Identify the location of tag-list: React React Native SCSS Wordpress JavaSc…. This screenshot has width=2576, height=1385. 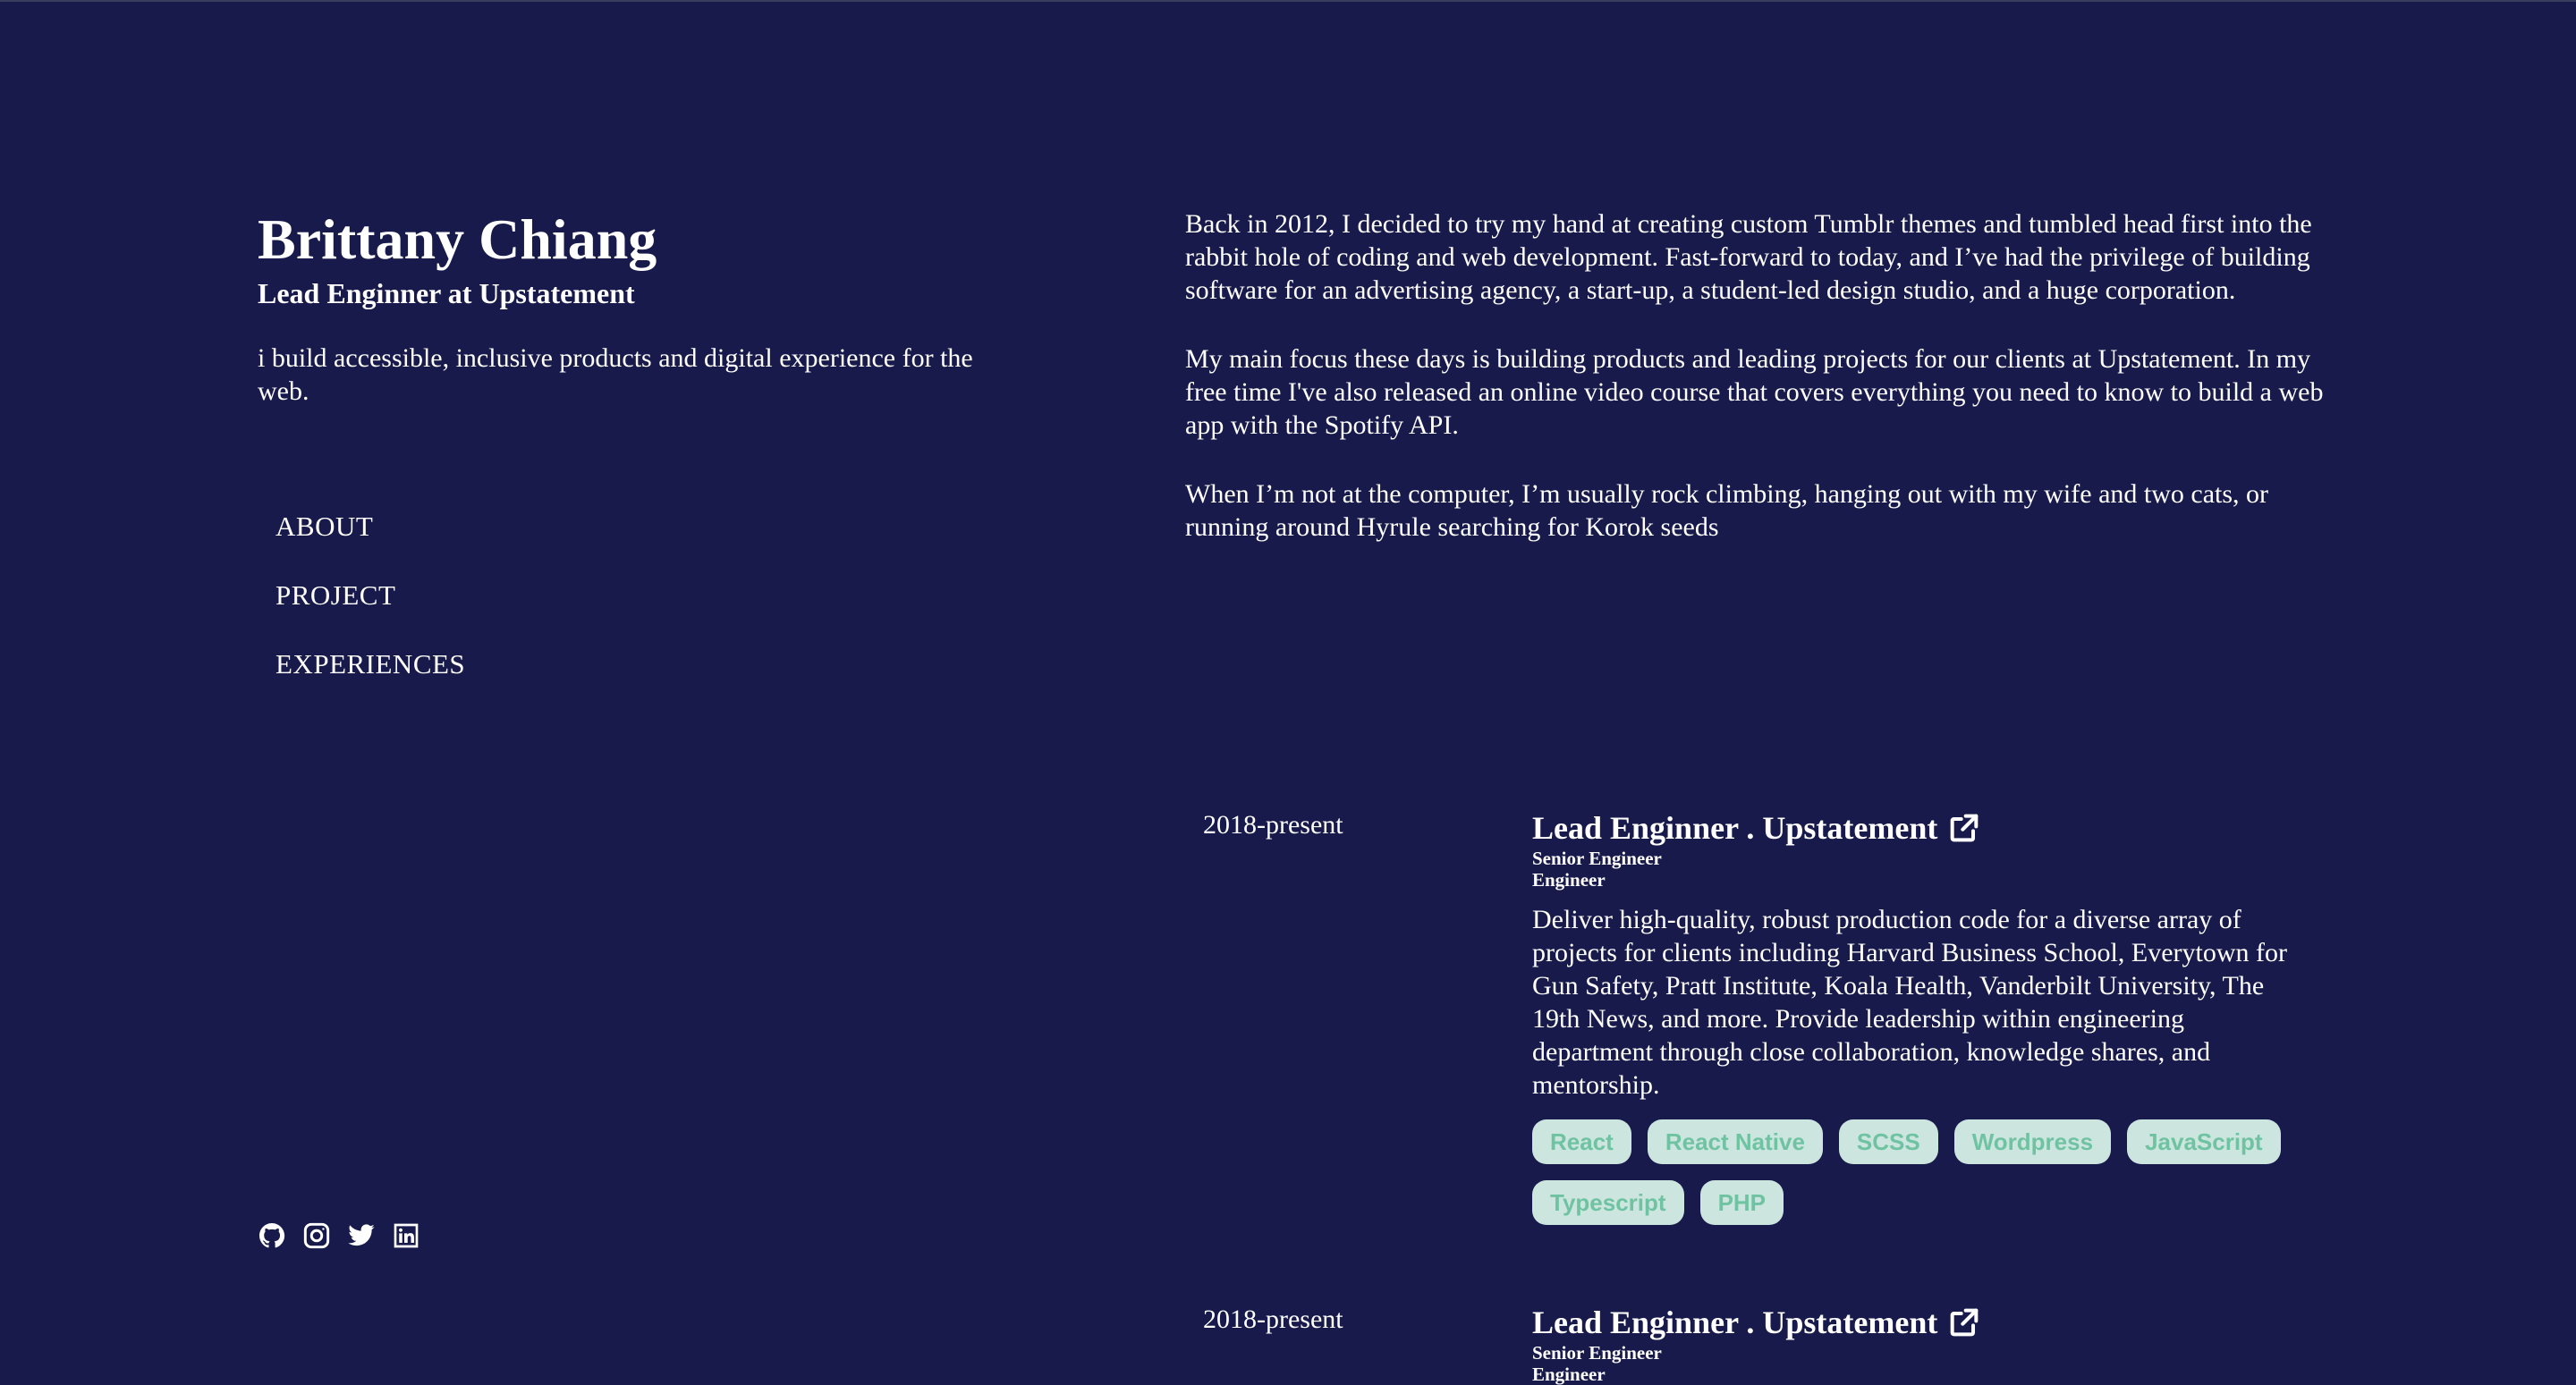
(1921, 1172).